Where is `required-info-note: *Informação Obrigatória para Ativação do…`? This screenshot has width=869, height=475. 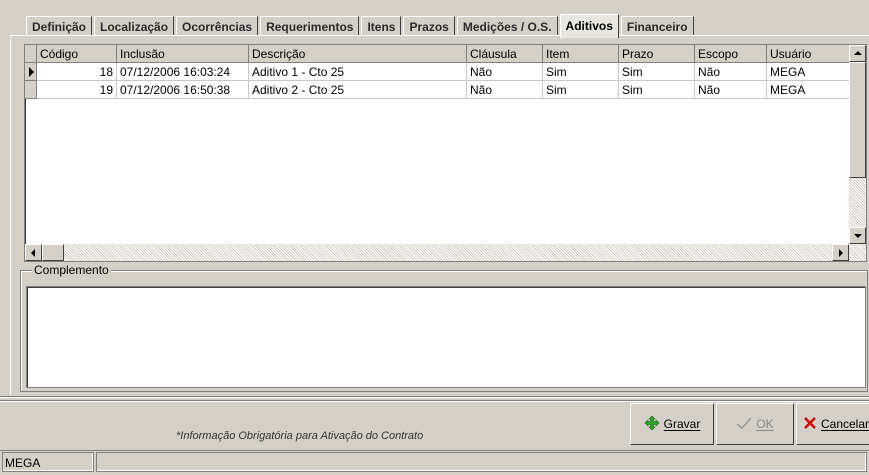 required-info-note: *Informação Obrigatória para Ativação do… is located at coordinates (300, 436).